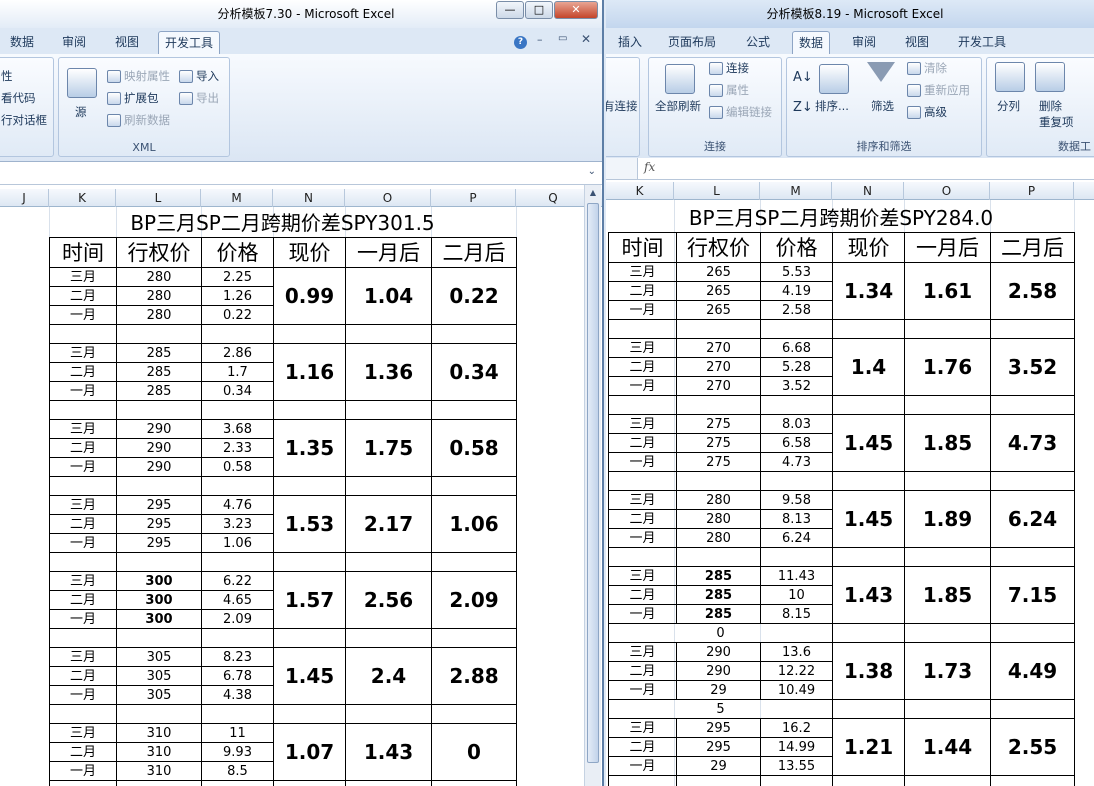 The width and height of the screenshot is (1094, 786). Describe the element at coordinates (630, 42) in the screenshot. I see `tab-insert: 插入` at that location.